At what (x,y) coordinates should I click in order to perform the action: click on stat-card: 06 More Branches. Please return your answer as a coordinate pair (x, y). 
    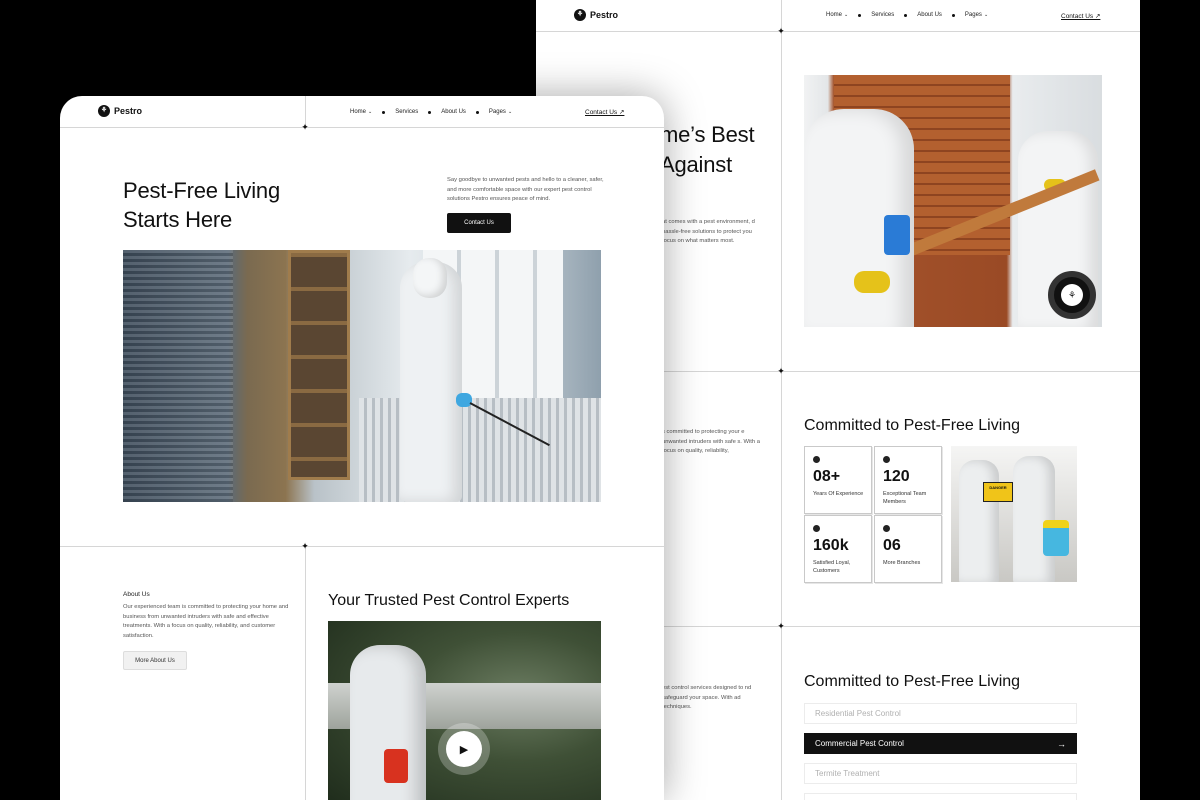
    Looking at the image, I should click on (908, 549).